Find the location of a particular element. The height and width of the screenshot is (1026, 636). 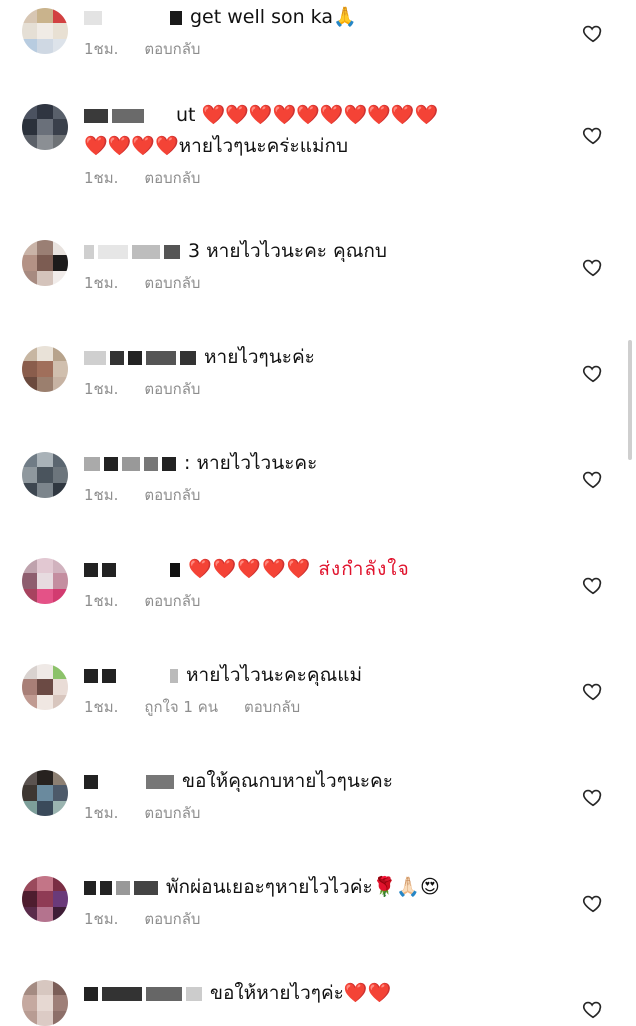

comment-body: 3 หายไวไวนะคะ คุณกบ is located at coordinates (287, 251).